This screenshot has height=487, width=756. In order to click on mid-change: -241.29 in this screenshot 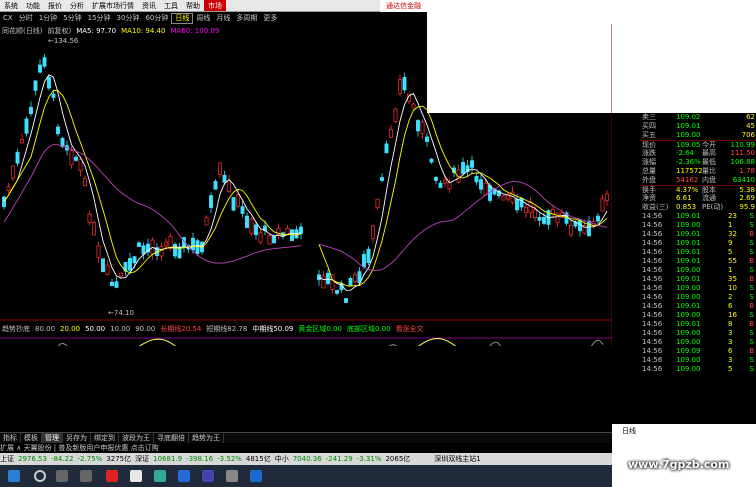, I will do `click(339, 459)`.